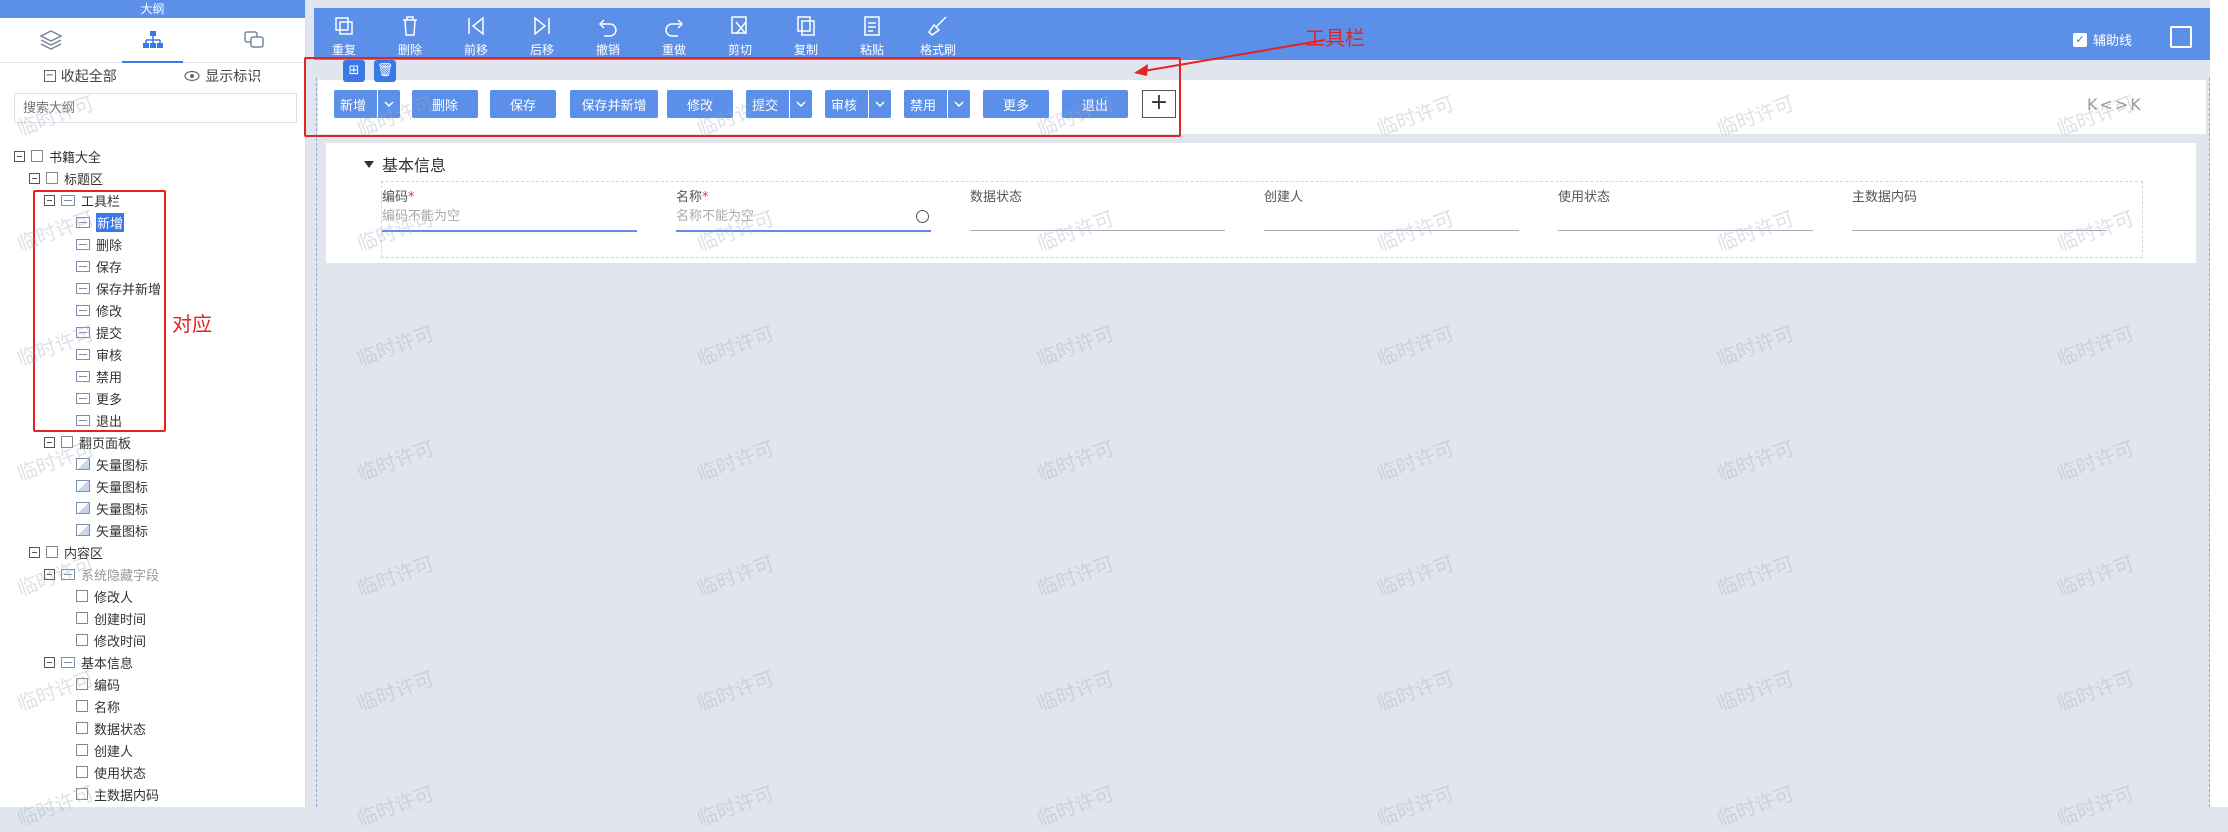 This screenshot has height=832, width=2228. What do you see at coordinates (152, 662) in the screenshot?
I see `tree-node: 基本信息` at bounding box center [152, 662].